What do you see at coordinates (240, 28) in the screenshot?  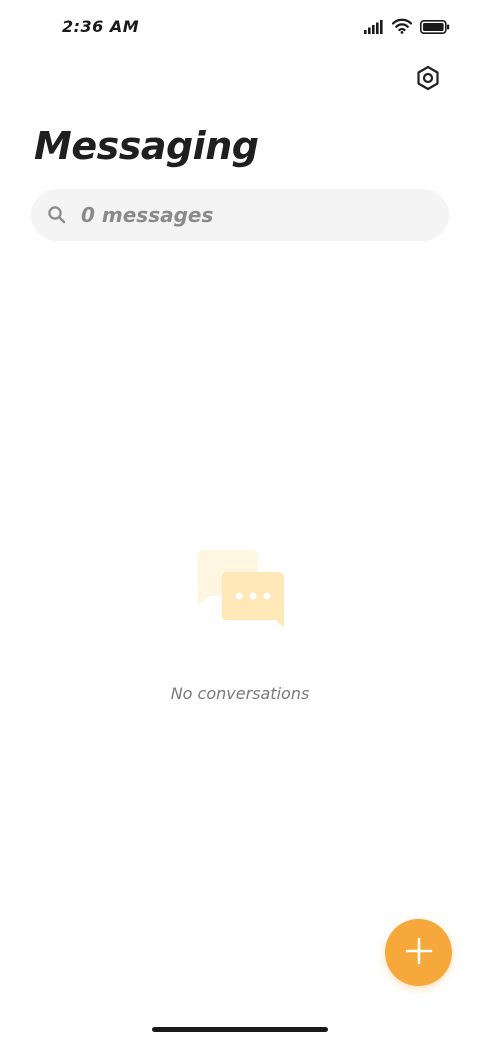 I see `status-bar: 2:36 AM` at bounding box center [240, 28].